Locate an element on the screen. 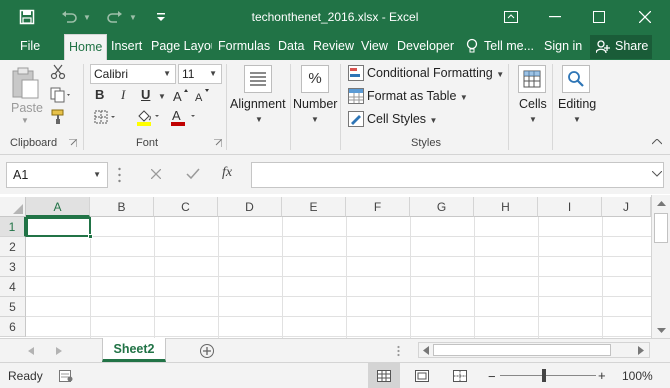 The height and width of the screenshot is (388, 670). zoom-out-icon: − is located at coordinates (492, 376).